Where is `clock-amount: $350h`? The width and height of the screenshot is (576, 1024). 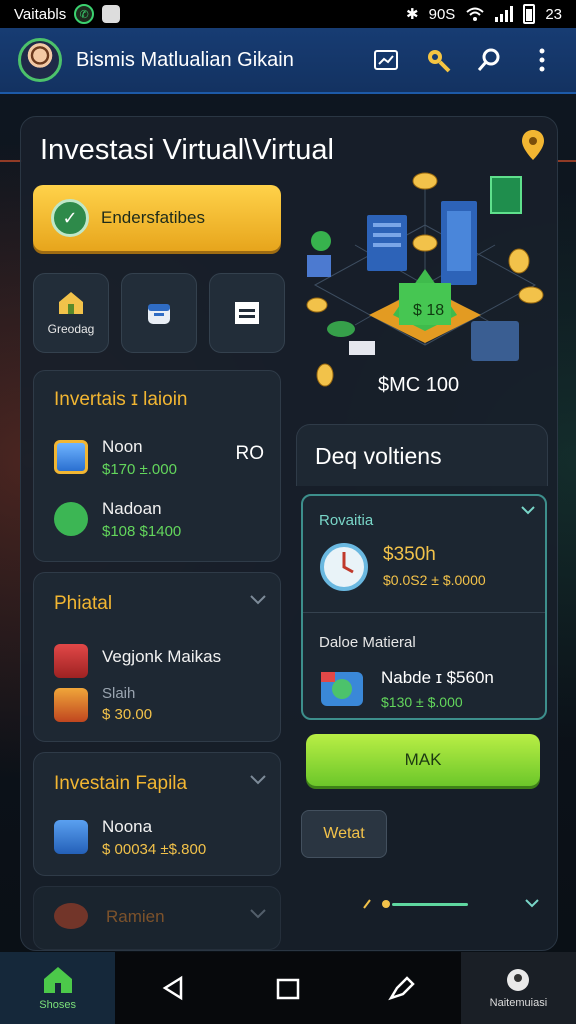
clock-amount: $350h is located at coordinates (409, 554).